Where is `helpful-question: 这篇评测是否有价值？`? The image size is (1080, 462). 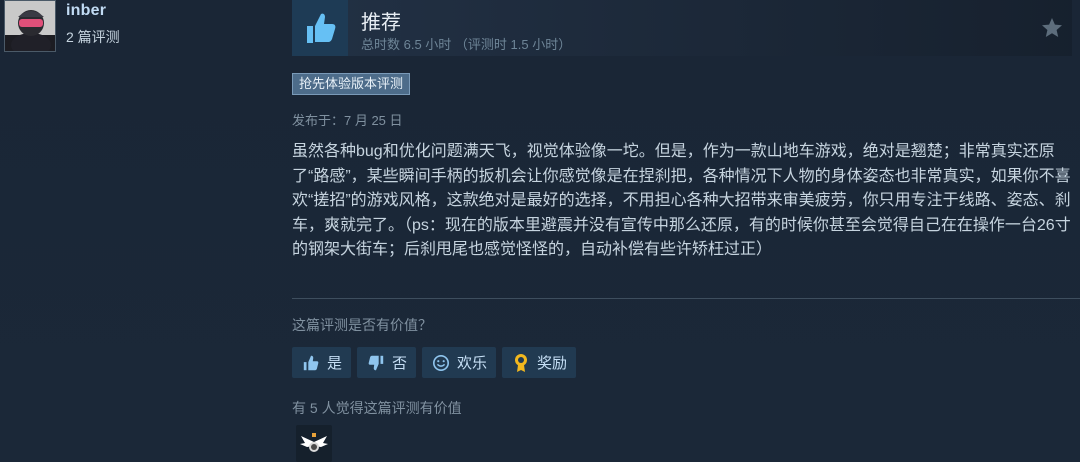 helpful-question: 这篇评测是否有价值？ is located at coordinates (362, 325).